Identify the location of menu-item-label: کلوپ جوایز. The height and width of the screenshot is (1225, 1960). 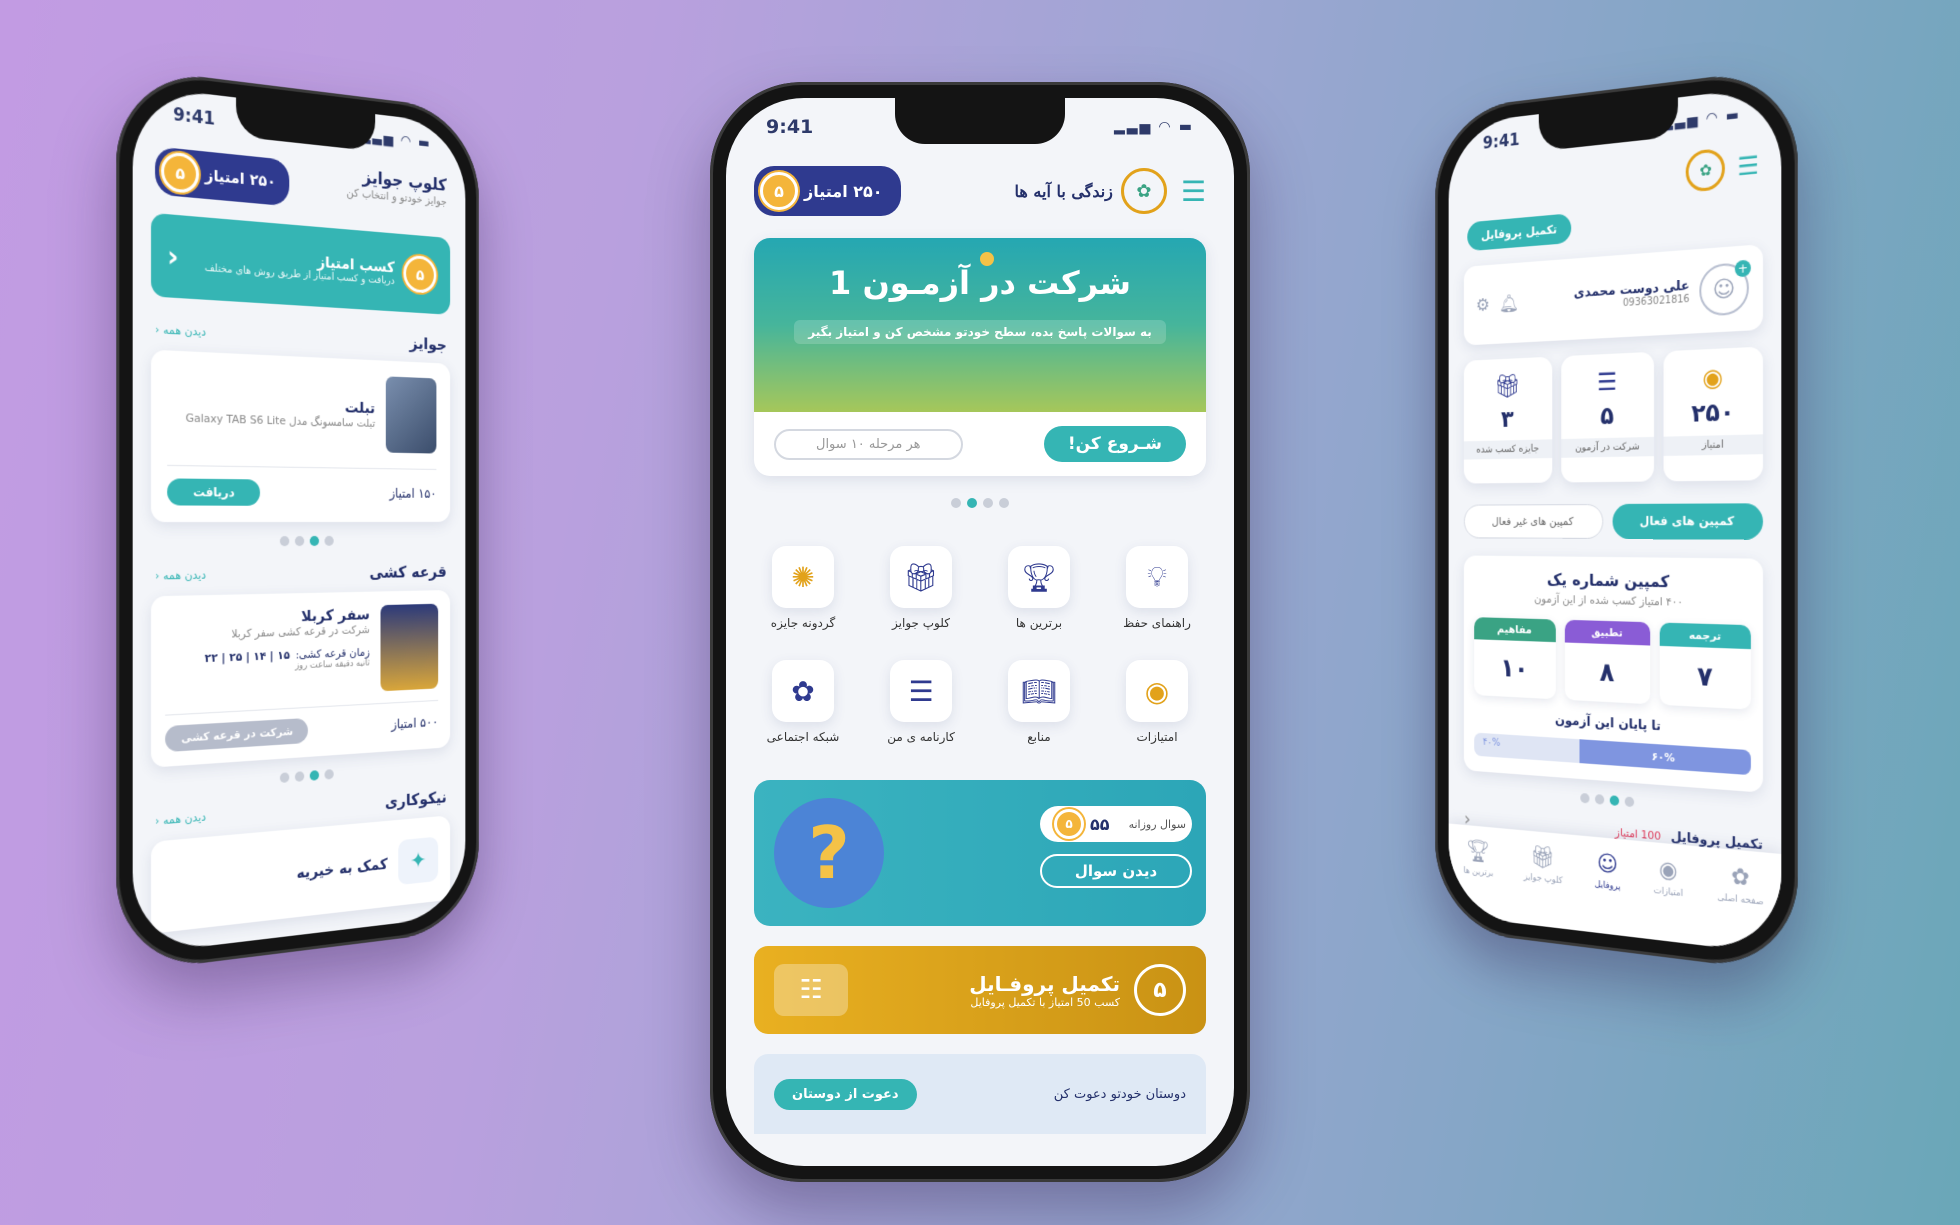
(921, 623).